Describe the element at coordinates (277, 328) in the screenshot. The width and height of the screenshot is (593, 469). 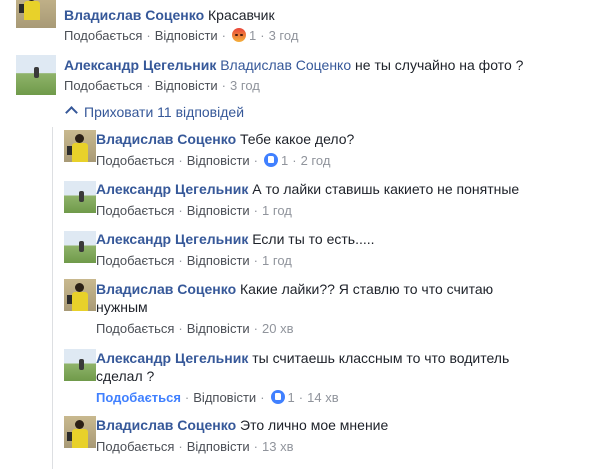
I see `timestamp: 20 хв` at that location.